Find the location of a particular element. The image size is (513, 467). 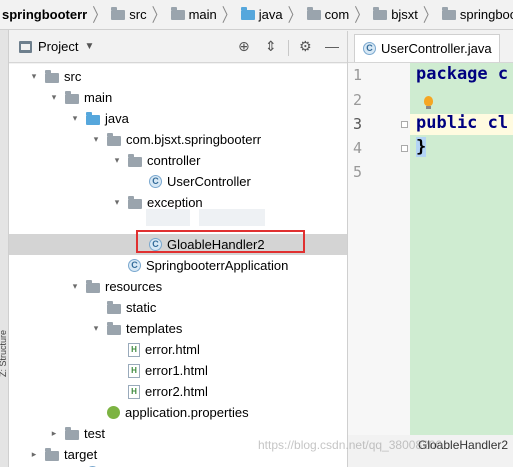

editor-tab-bar: C UserController.java is located at coordinates (430, 47).